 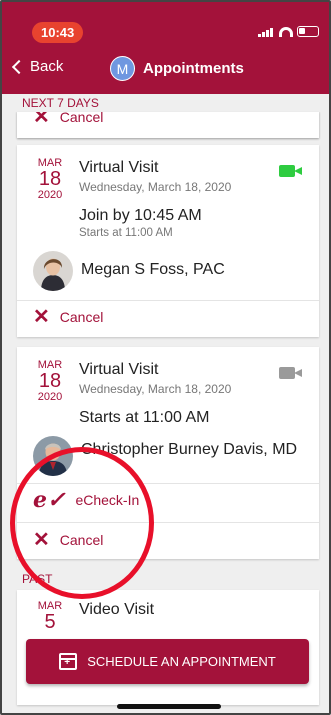 I want to click on status-bar: 10:43, so click(x=165, y=23).